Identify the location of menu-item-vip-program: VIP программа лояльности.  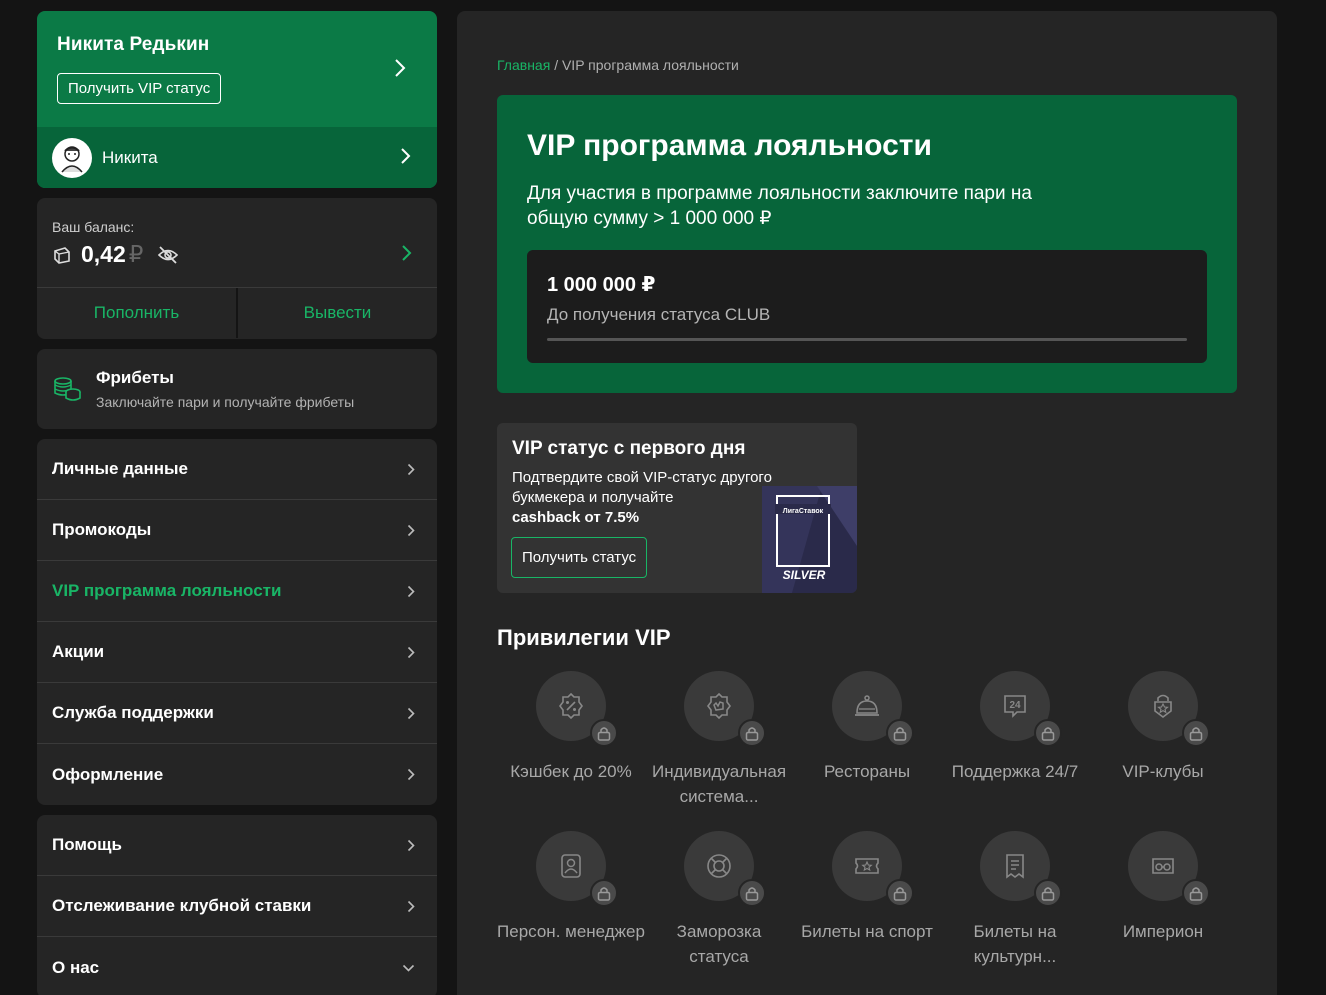
(237, 591).